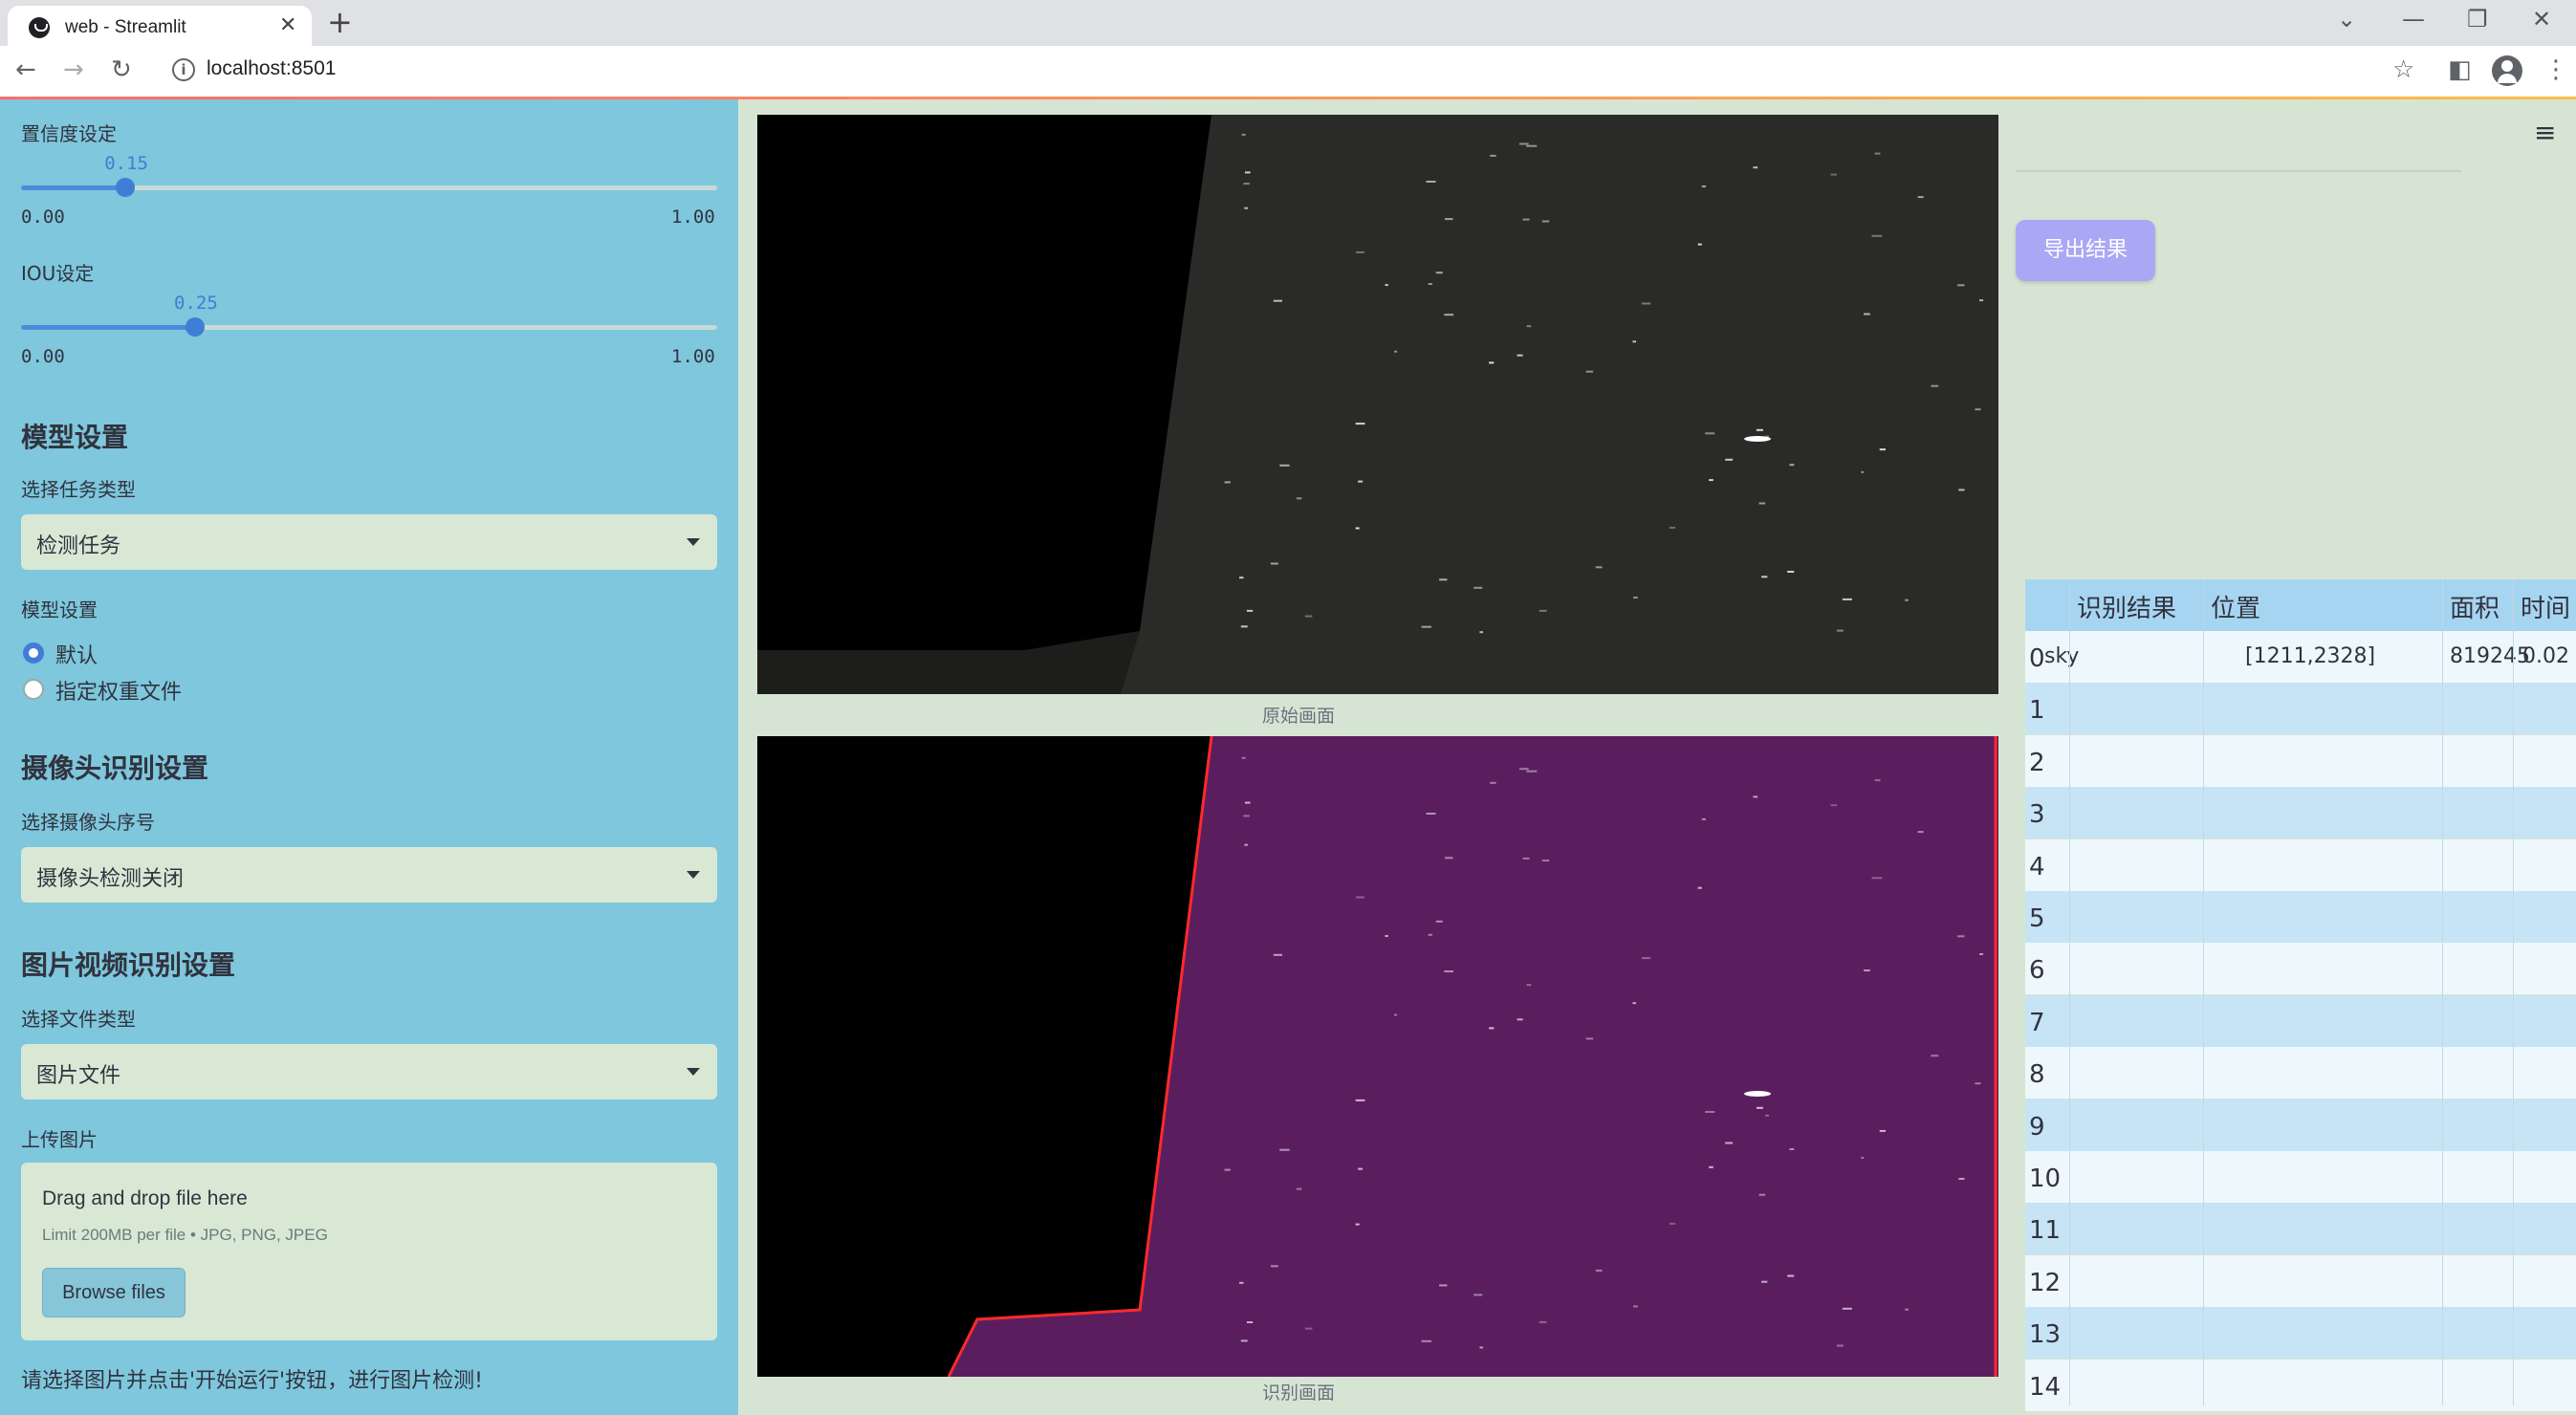 Image resolution: width=2576 pixels, height=1415 pixels. Describe the element at coordinates (2300, 1125) in the screenshot. I see `table-row: 9` at that location.